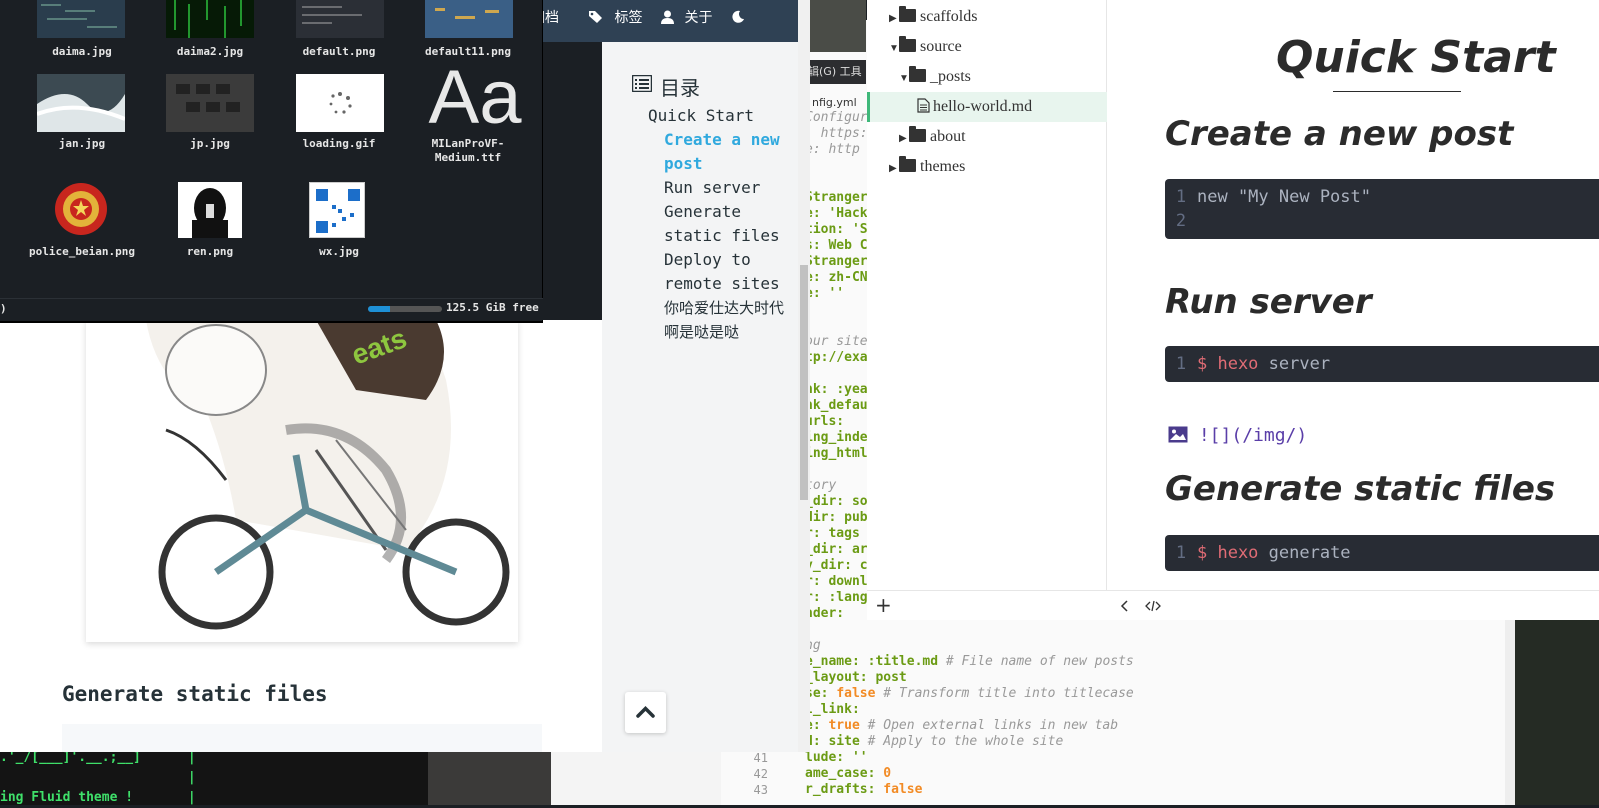 The image size is (1599, 808). I want to click on toc-item-generate: Generate static files, so click(723, 224).